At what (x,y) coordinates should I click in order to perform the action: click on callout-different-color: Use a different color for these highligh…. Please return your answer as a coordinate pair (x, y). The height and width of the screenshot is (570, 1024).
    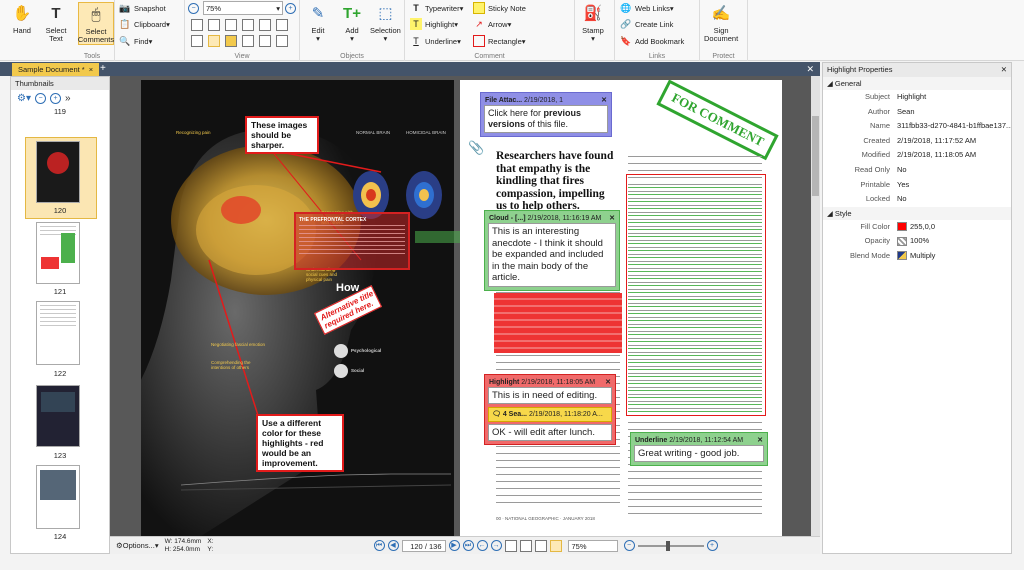
    Looking at the image, I should click on (300, 443).